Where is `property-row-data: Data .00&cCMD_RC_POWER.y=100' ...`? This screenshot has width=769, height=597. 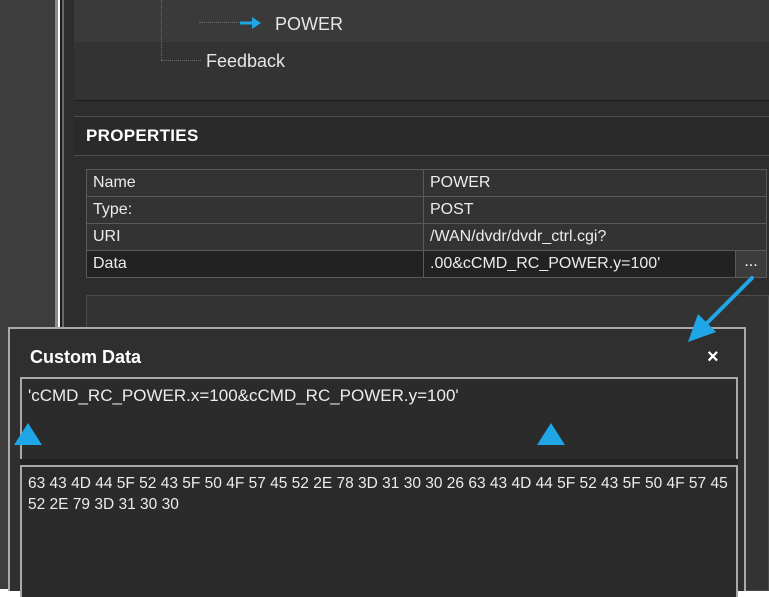
property-row-data: Data .00&cCMD_RC_POWER.y=100' ... is located at coordinates (426, 264).